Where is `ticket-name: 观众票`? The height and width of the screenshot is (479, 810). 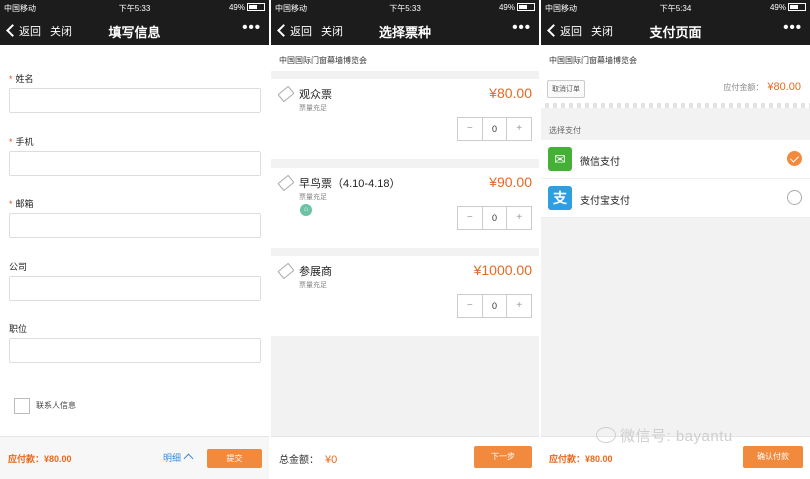 ticket-name: 观众票 is located at coordinates (315, 95).